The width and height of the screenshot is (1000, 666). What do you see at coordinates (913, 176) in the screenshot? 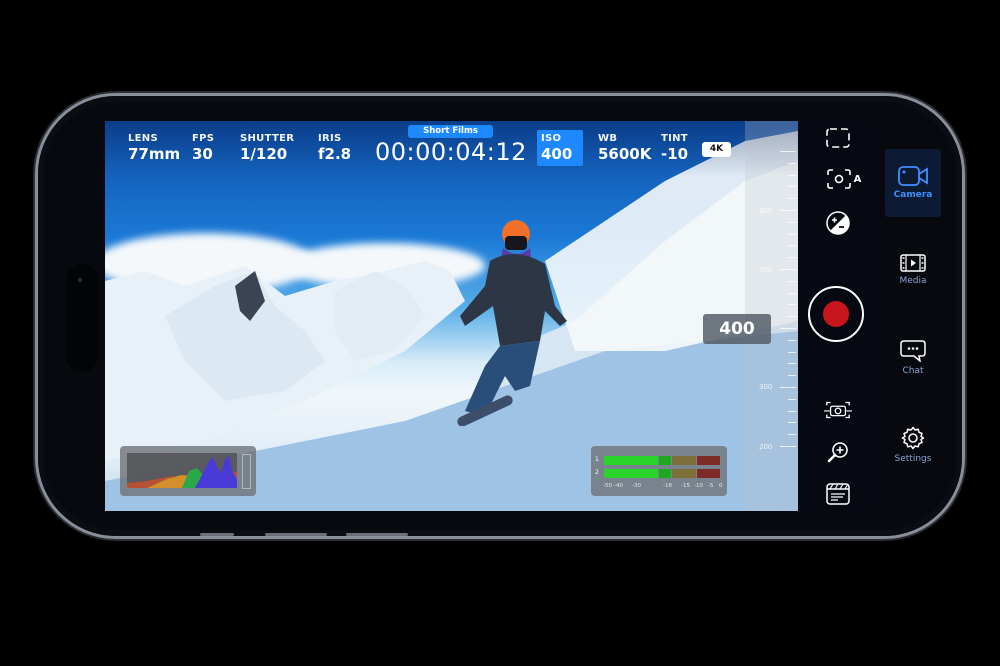
I see `video-camera-icon` at bounding box center [913, 176].